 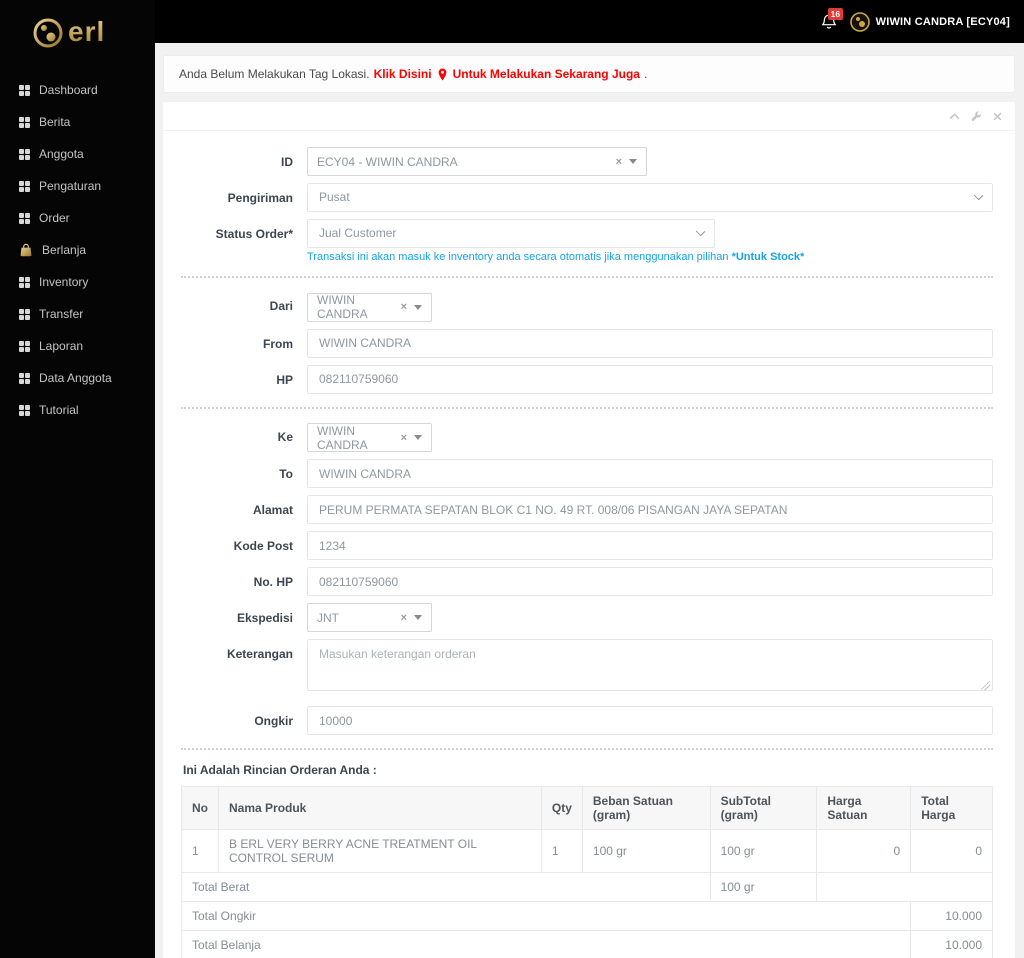 I want to click on status-order-select: Jual Customer, so click(x=511, y=233).